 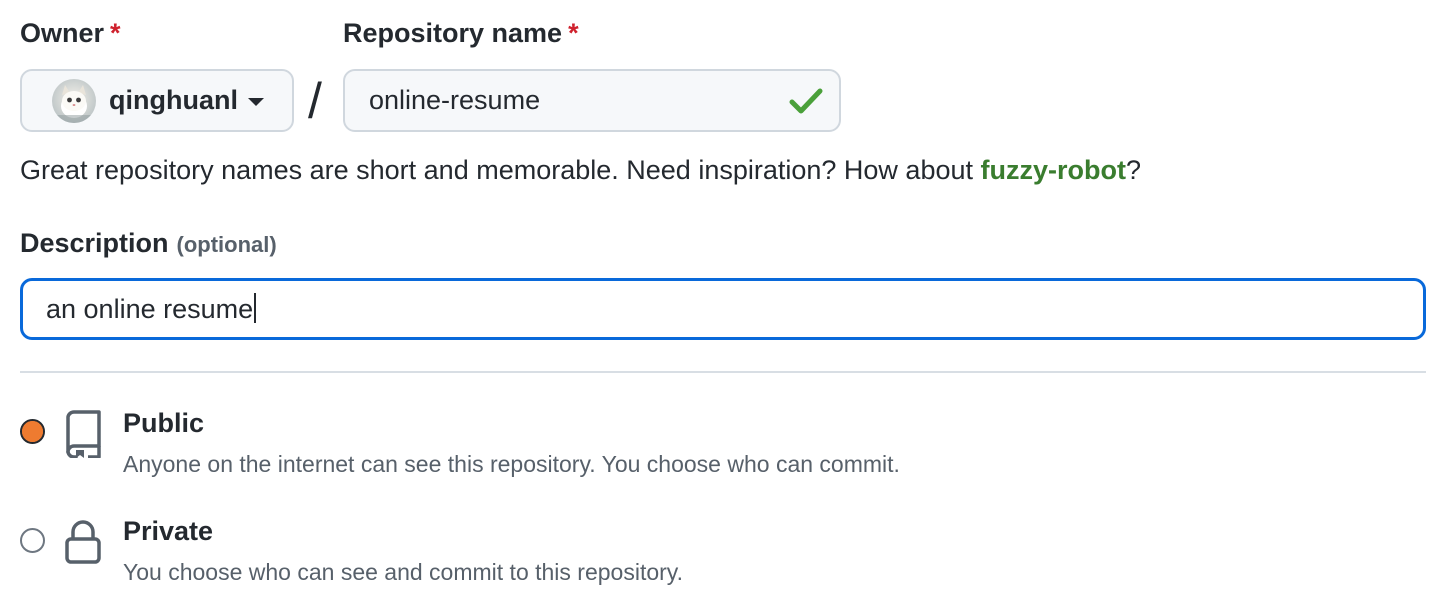 I want to click on owner-required-mark: *, so click(x=115, y=33).